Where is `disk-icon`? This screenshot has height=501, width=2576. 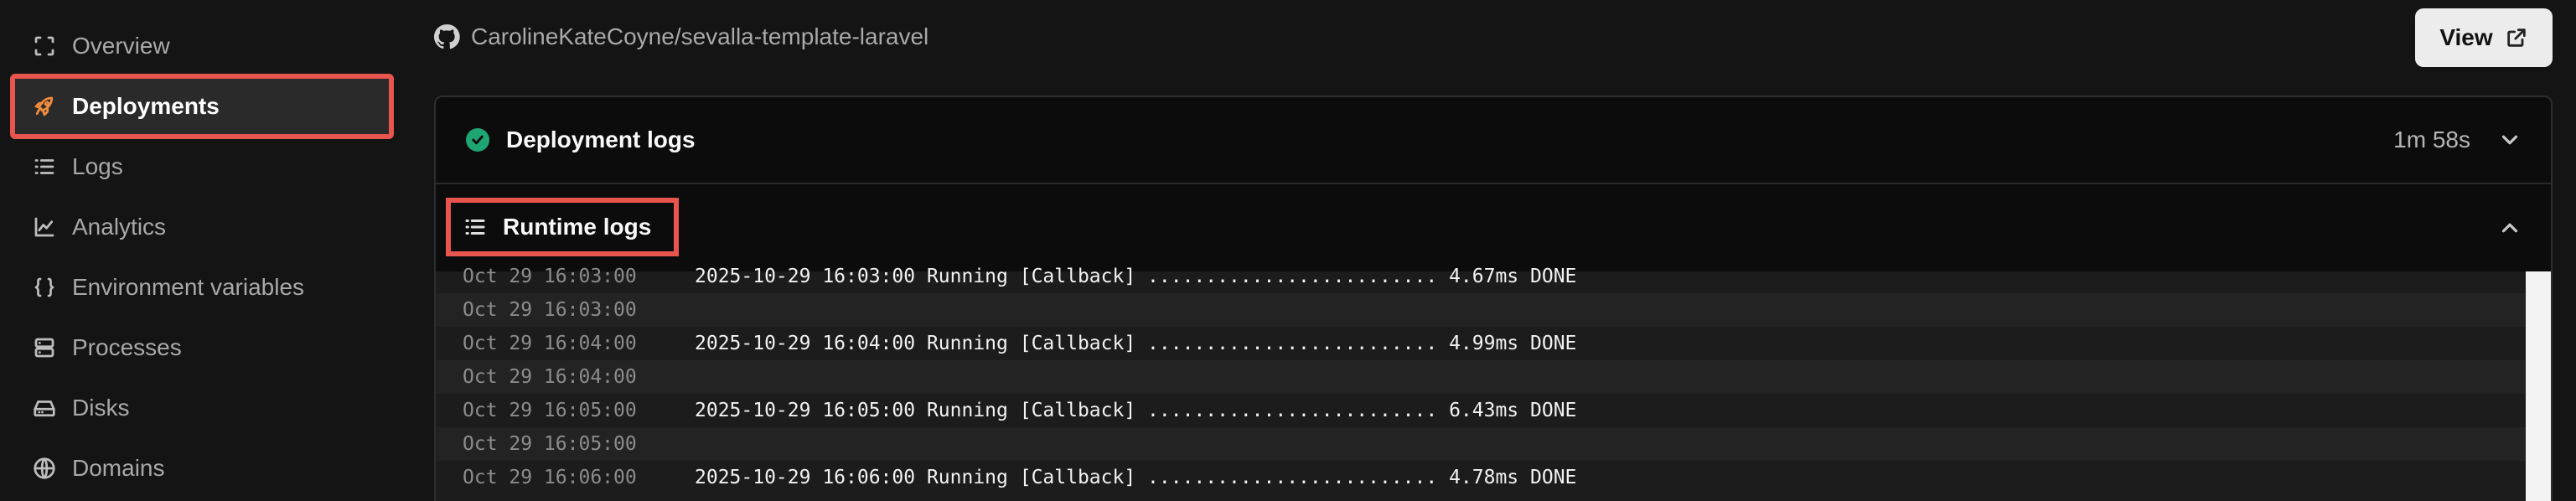
disk-icon is located at coordinates (44, 408).